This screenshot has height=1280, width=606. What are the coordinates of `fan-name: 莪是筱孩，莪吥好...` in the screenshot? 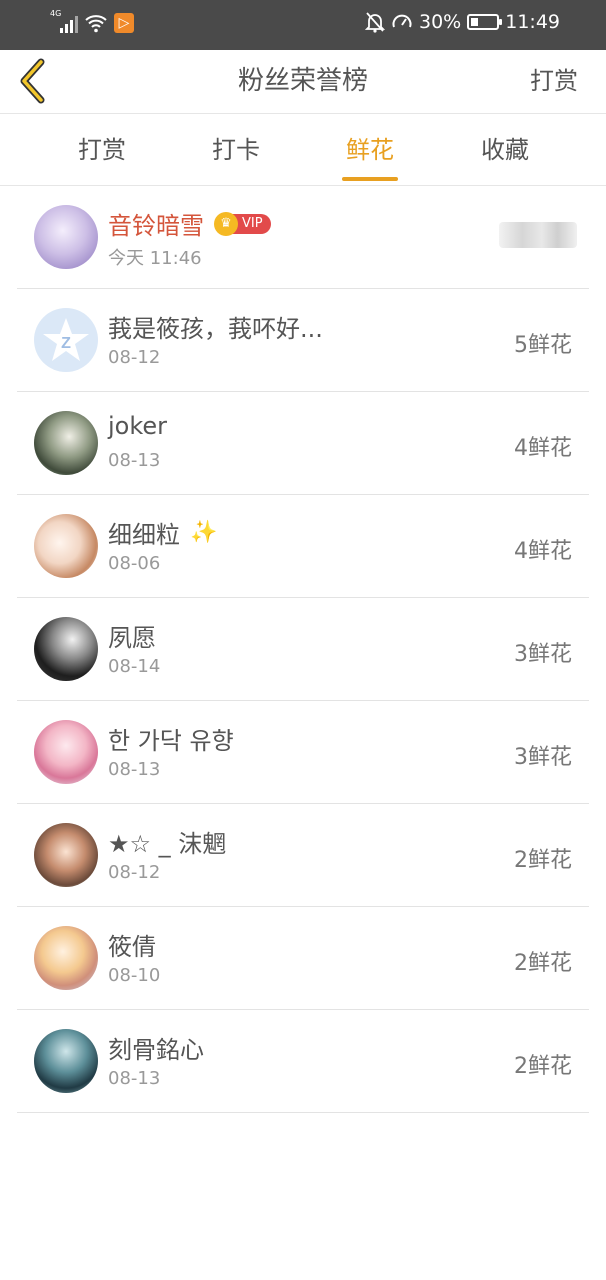 It's located at (215, 329).